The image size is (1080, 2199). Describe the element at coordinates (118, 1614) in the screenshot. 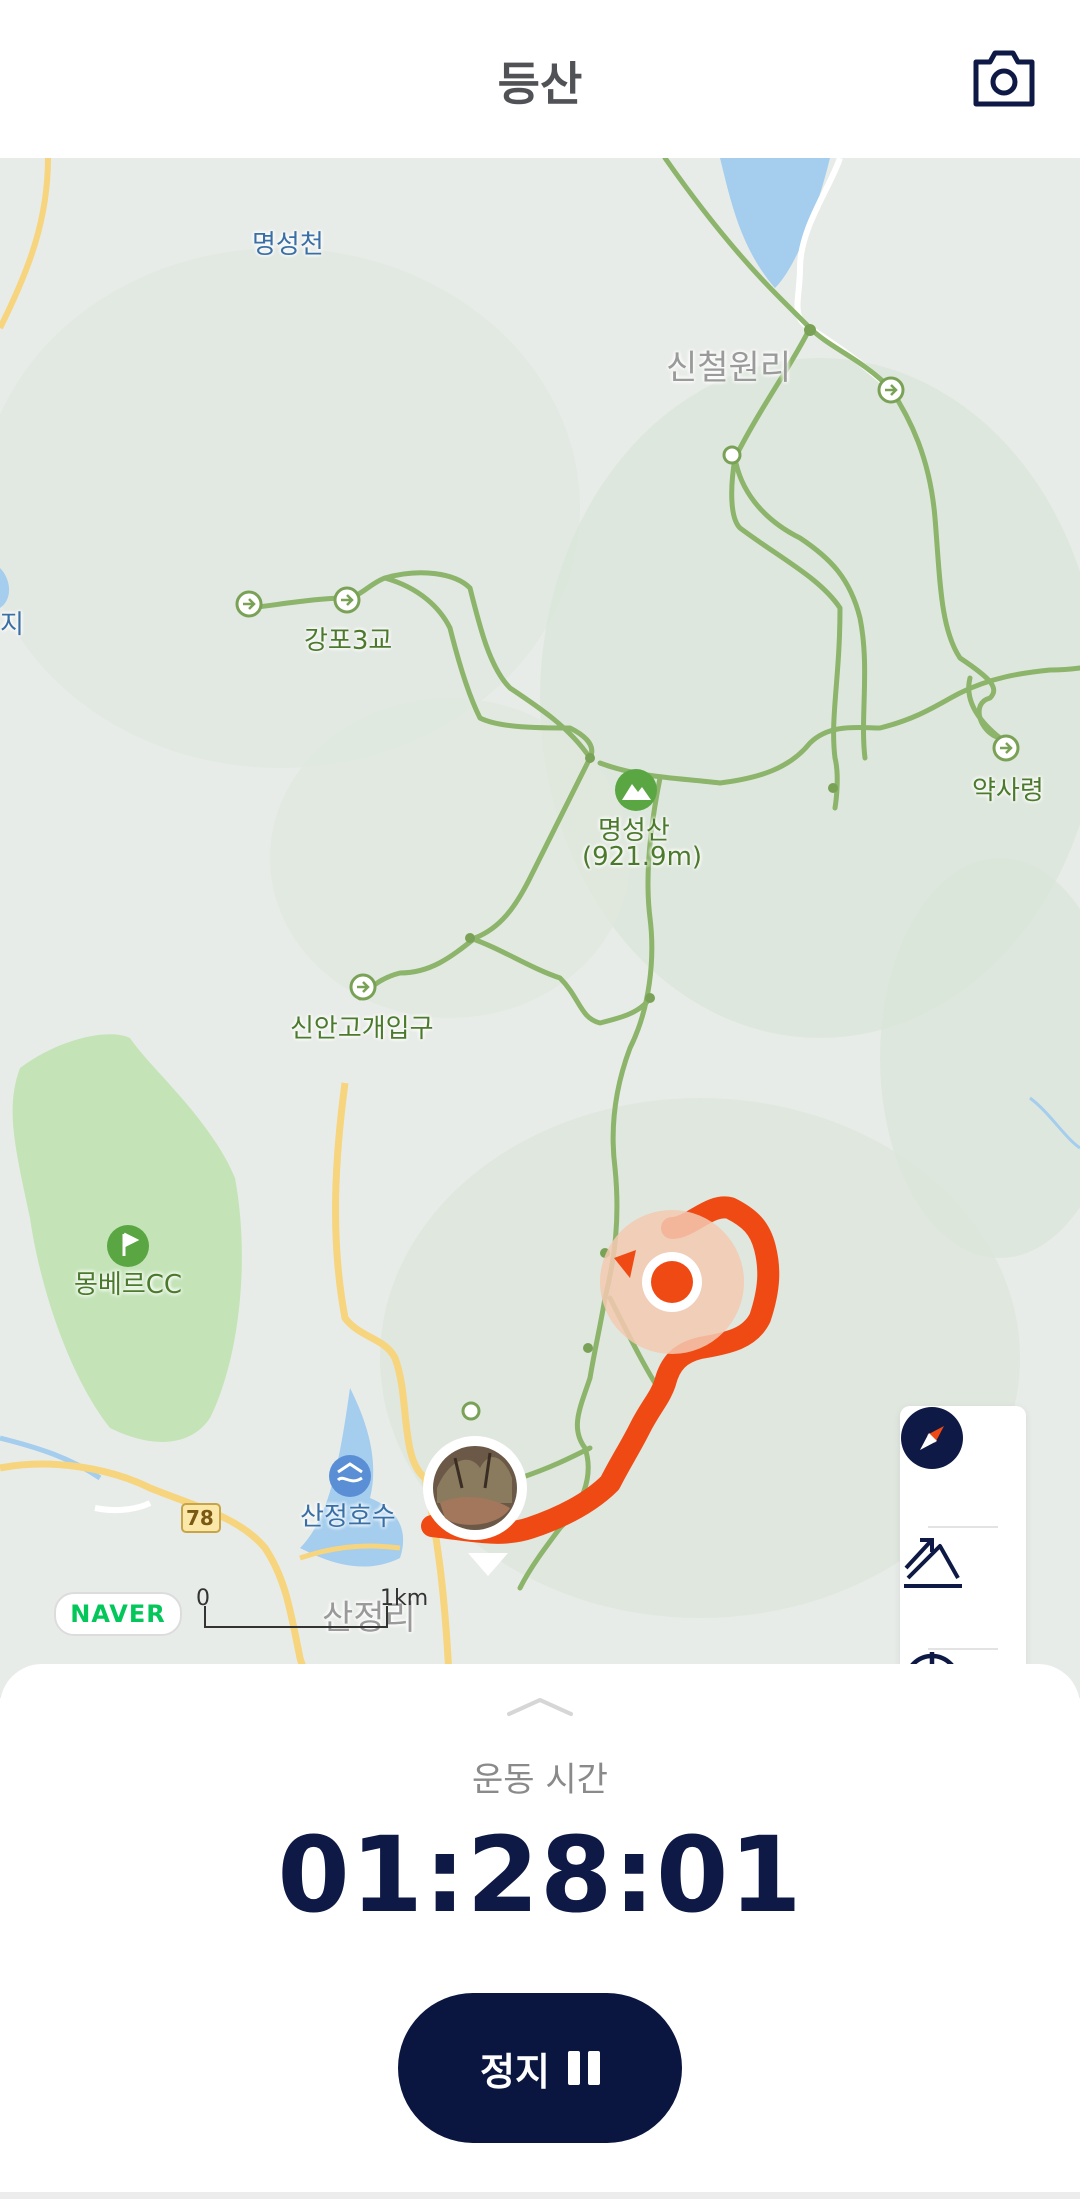

I see `naver-logo: NAVER` at that location.